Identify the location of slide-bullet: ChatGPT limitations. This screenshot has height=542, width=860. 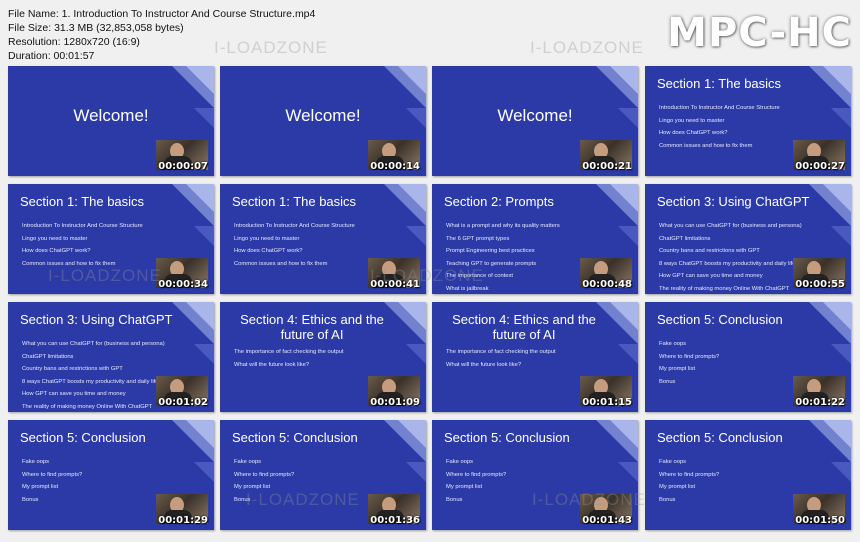
(685, 238).